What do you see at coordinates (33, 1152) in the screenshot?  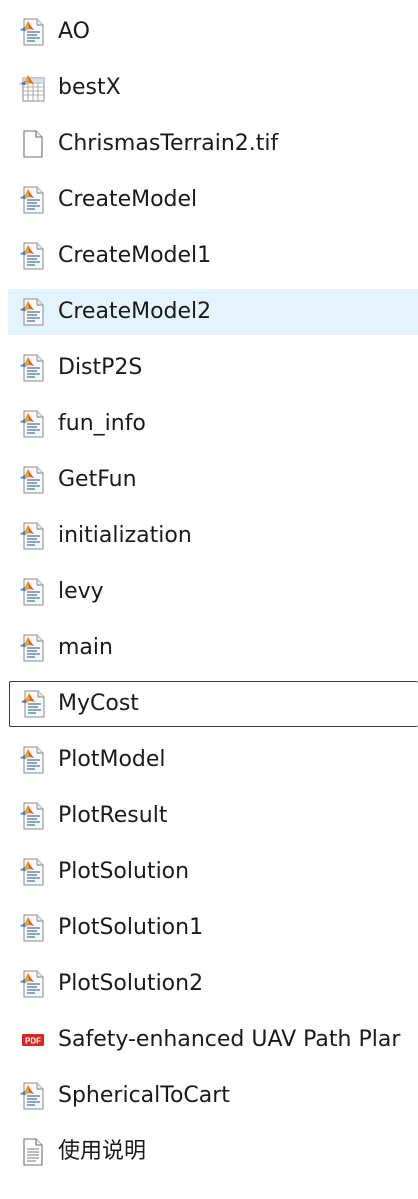 I see `text-document-icon` at bounding box center [33, 1152].